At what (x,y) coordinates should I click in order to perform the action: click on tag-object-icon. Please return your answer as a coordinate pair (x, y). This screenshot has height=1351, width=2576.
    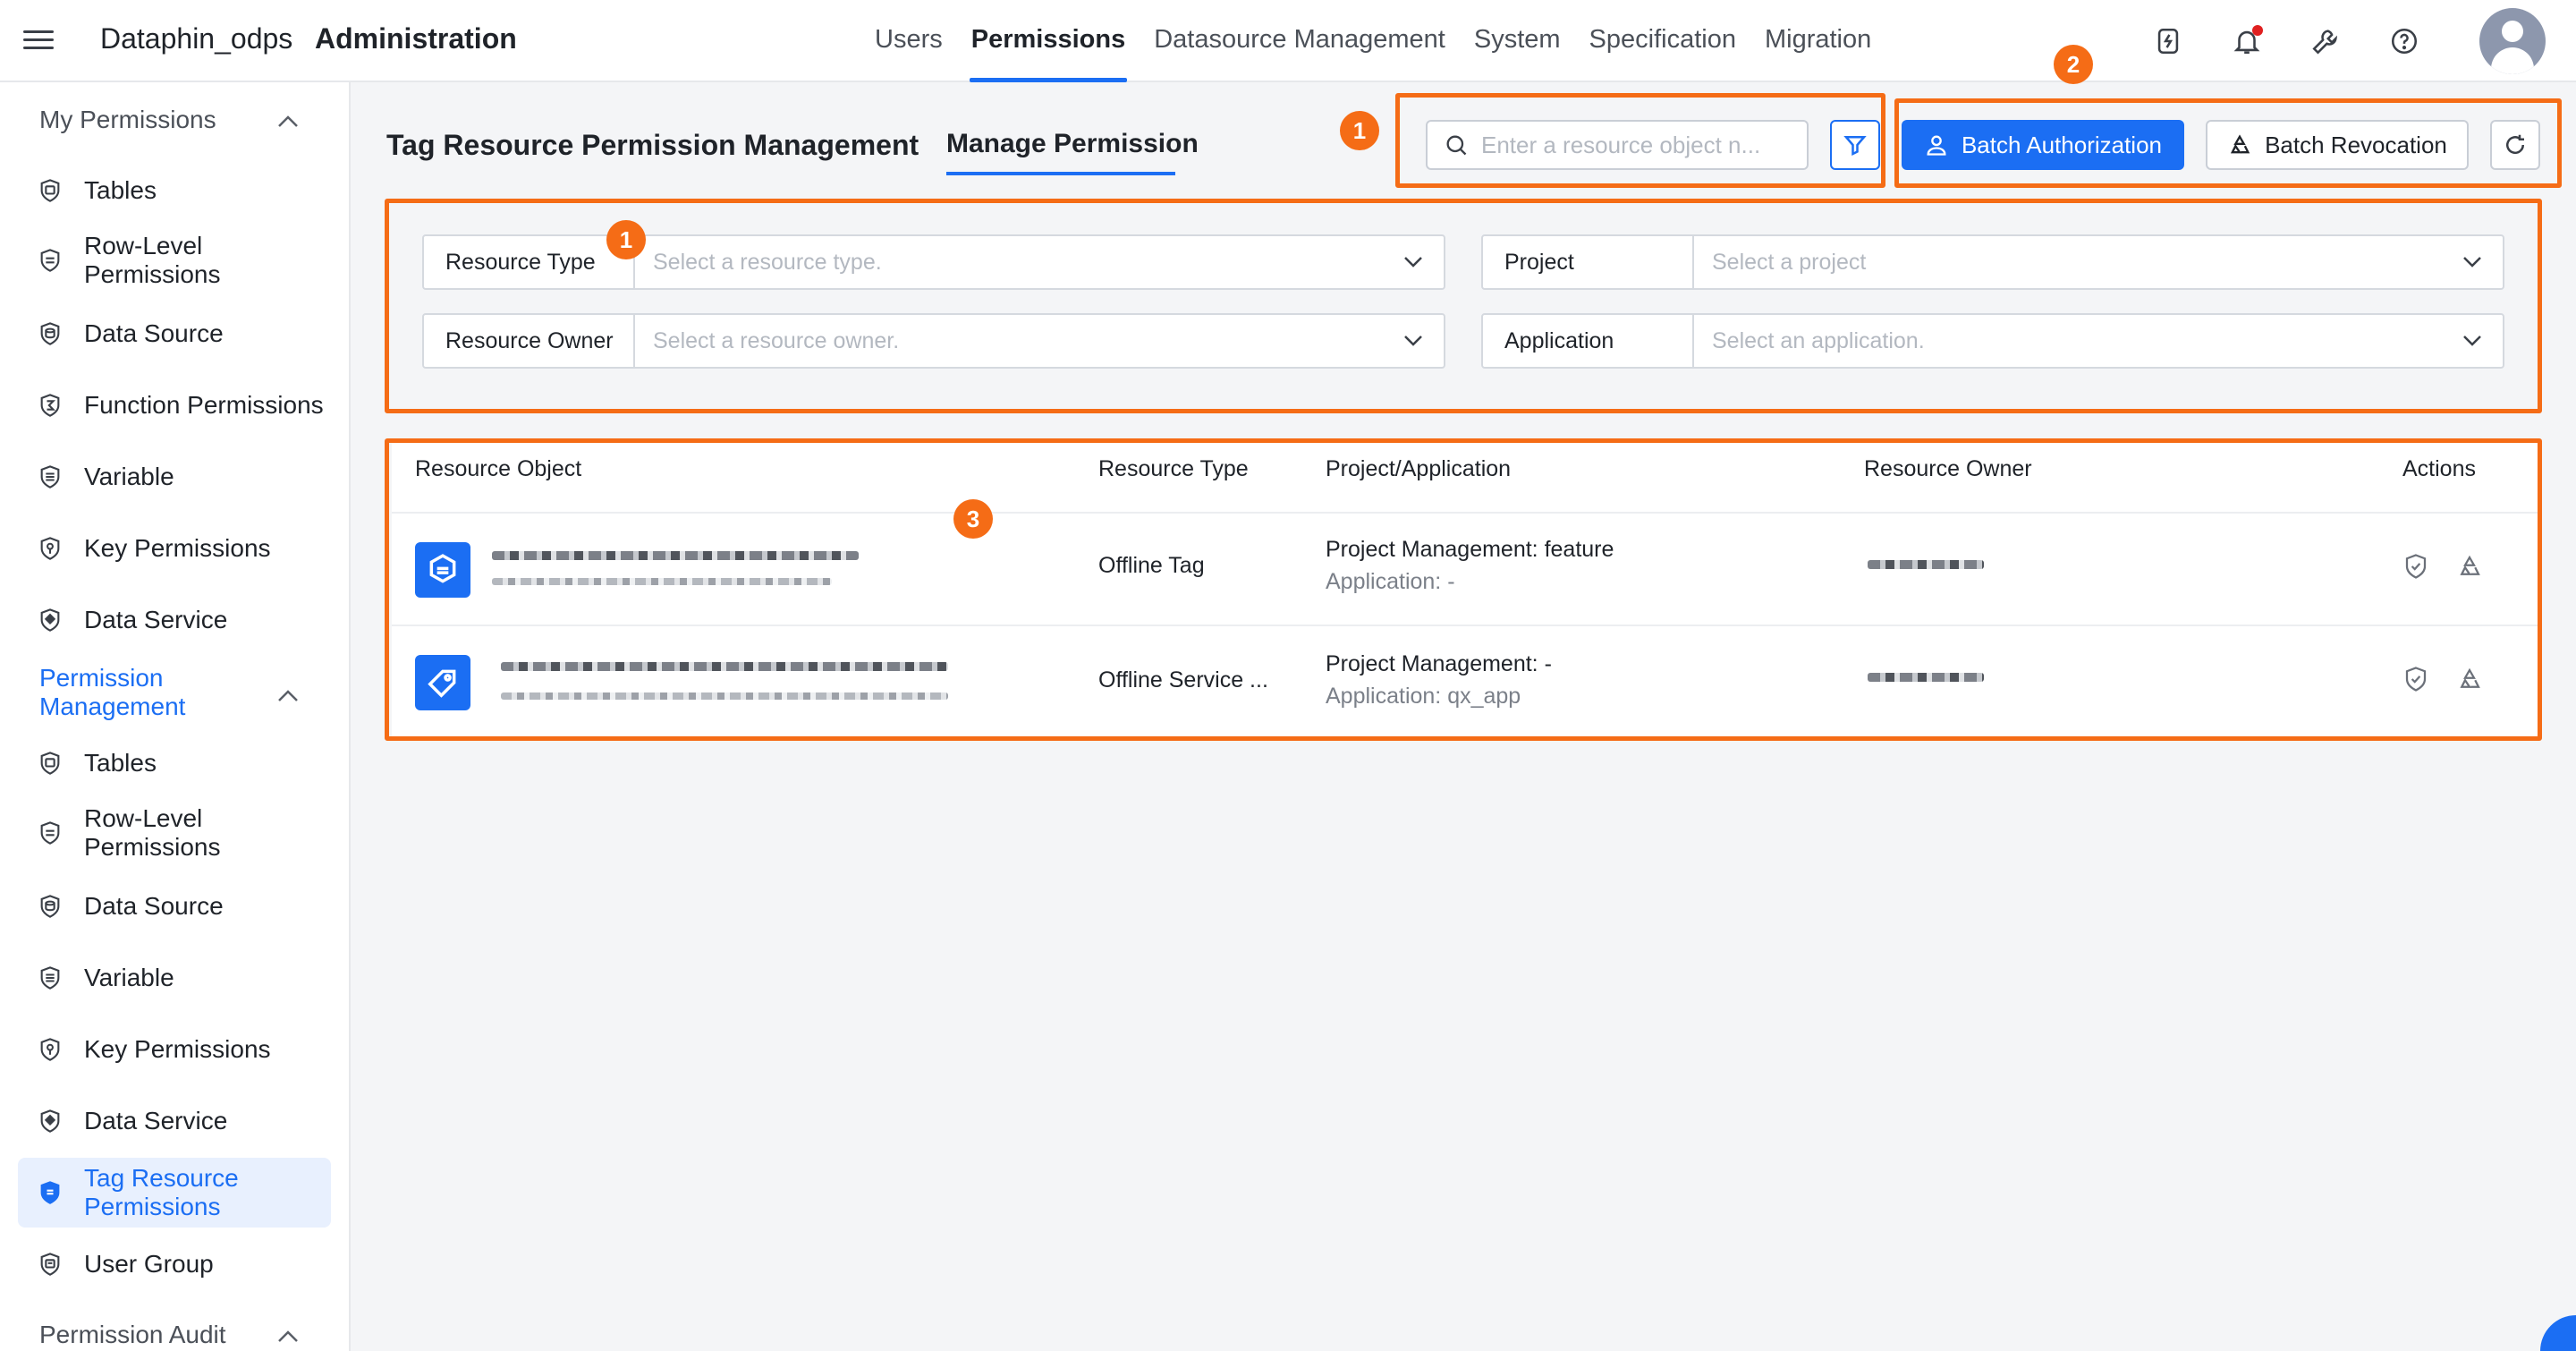
    Looking at the image, I should click on (442, 570).